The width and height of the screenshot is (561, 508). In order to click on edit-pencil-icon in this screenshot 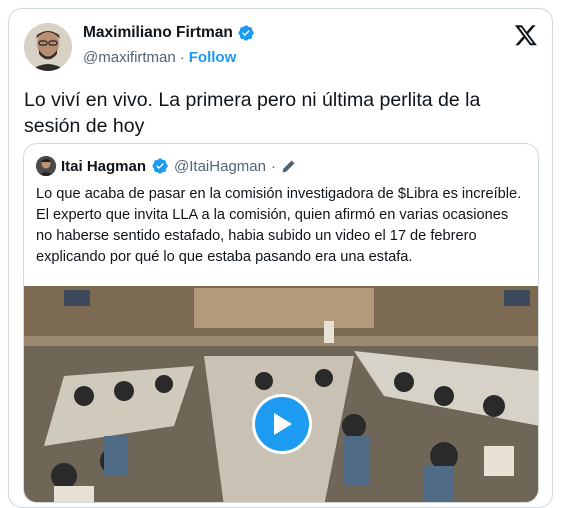, I will do `click(288, 166)`.